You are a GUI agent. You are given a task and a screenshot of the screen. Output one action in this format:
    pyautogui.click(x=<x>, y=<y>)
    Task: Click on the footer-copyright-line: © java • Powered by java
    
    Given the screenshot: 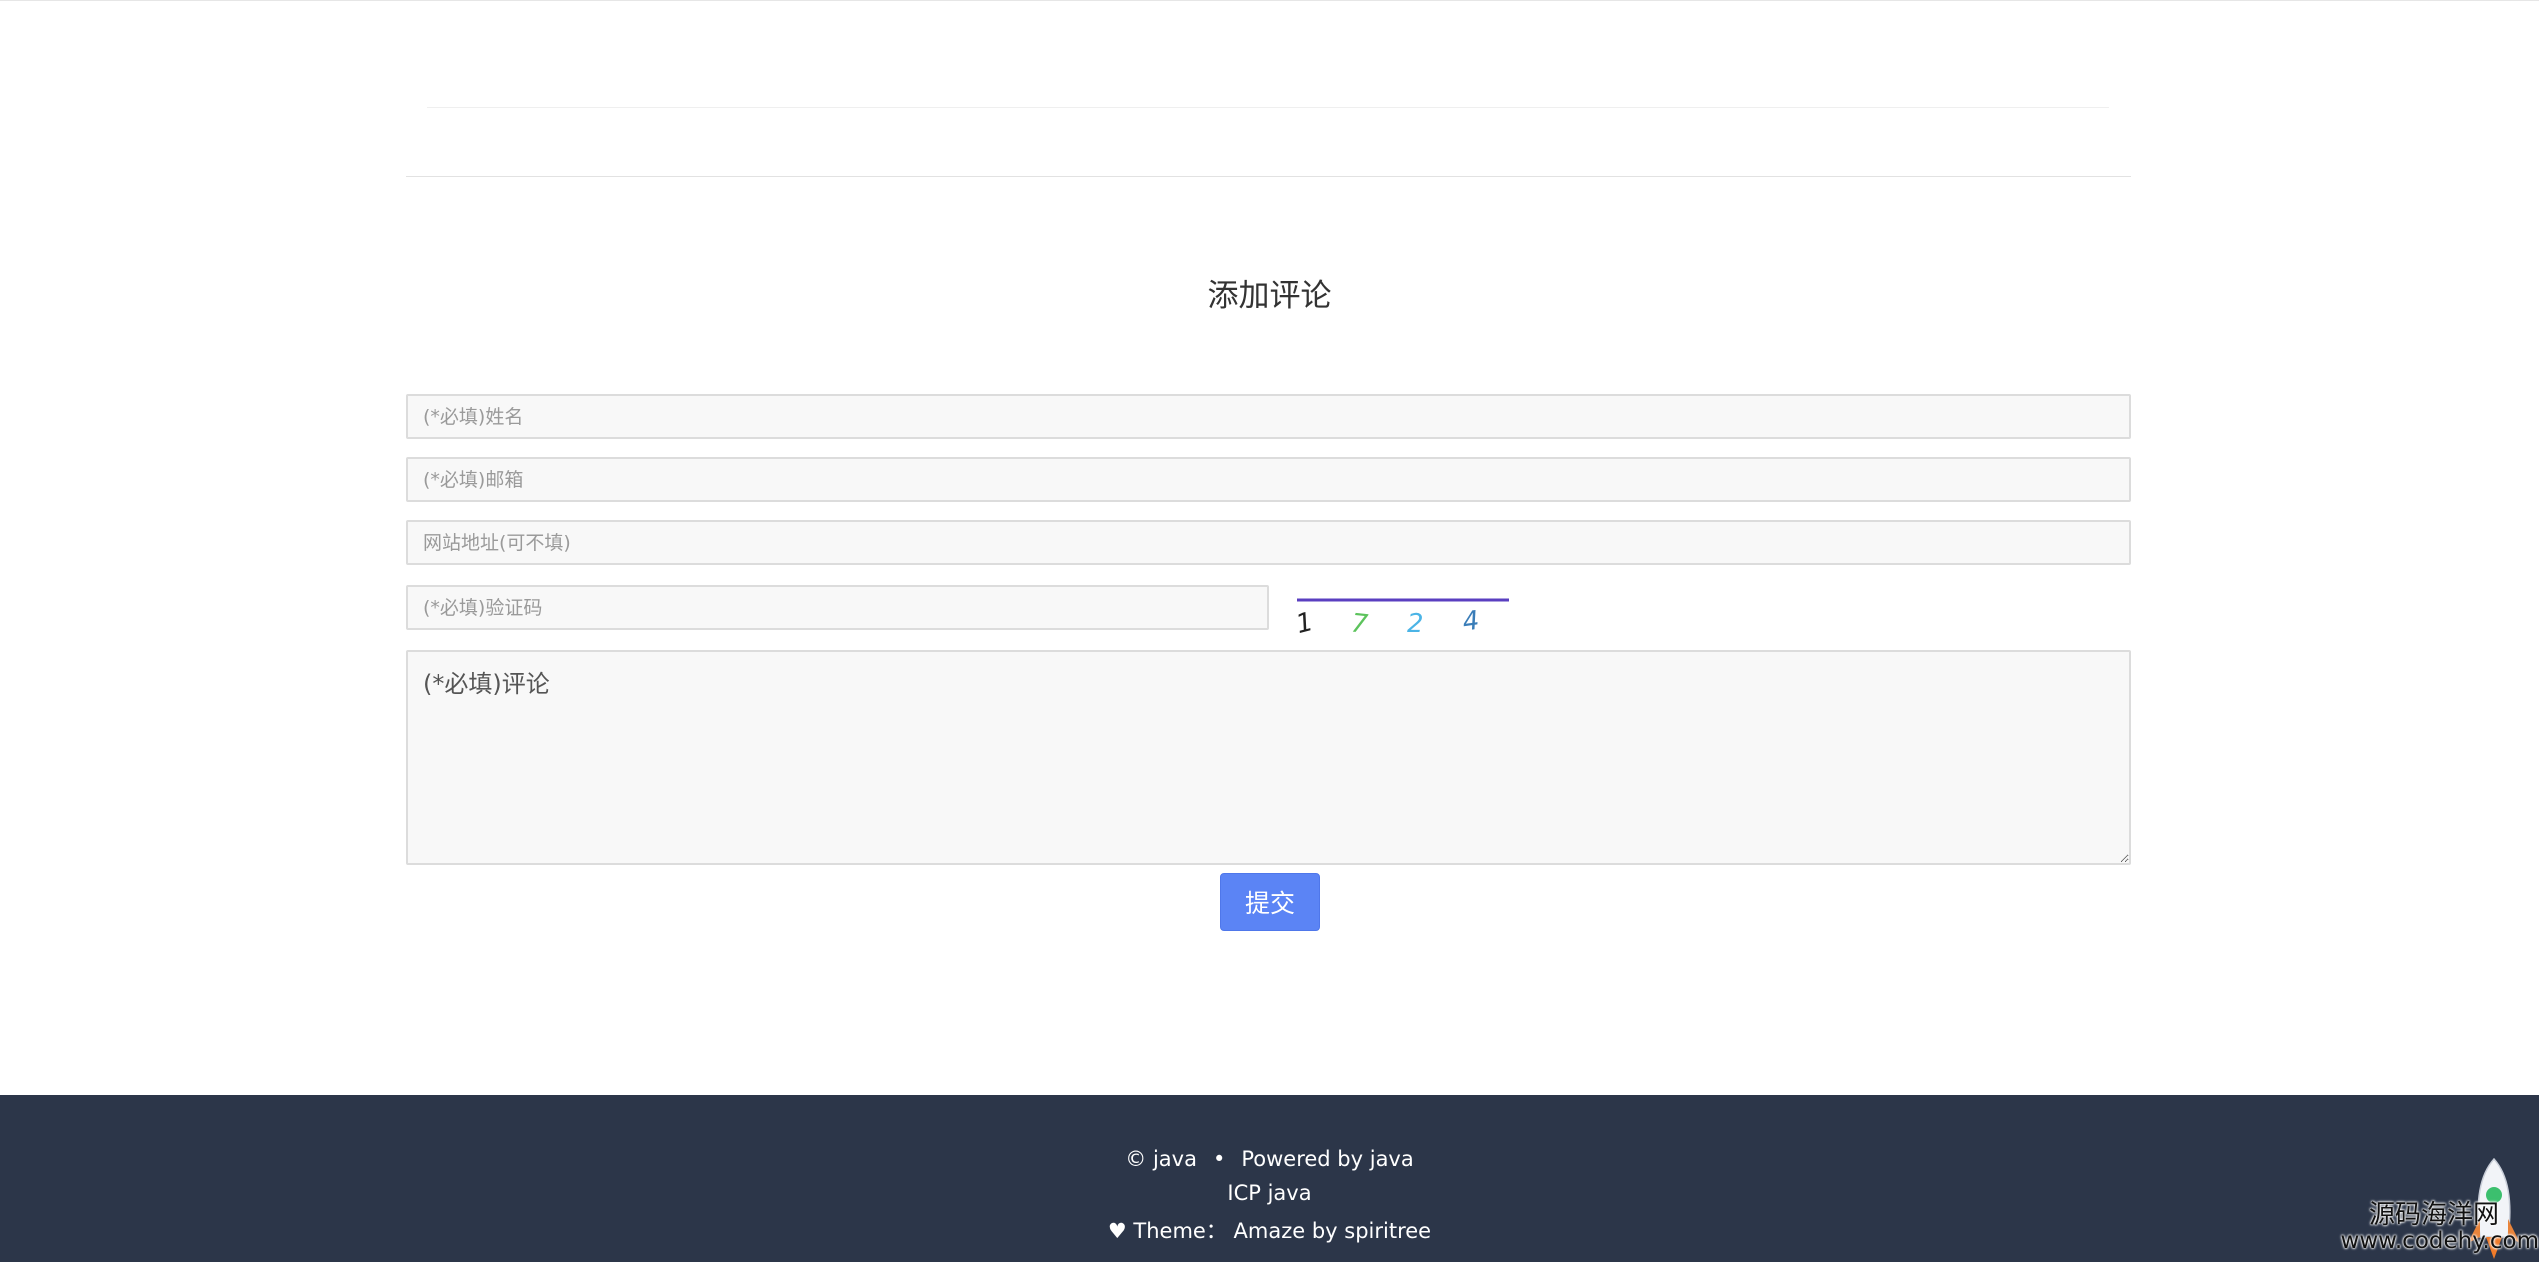 What is the action you would take?
    pyautogui.click(x=1269, y=1159)
    